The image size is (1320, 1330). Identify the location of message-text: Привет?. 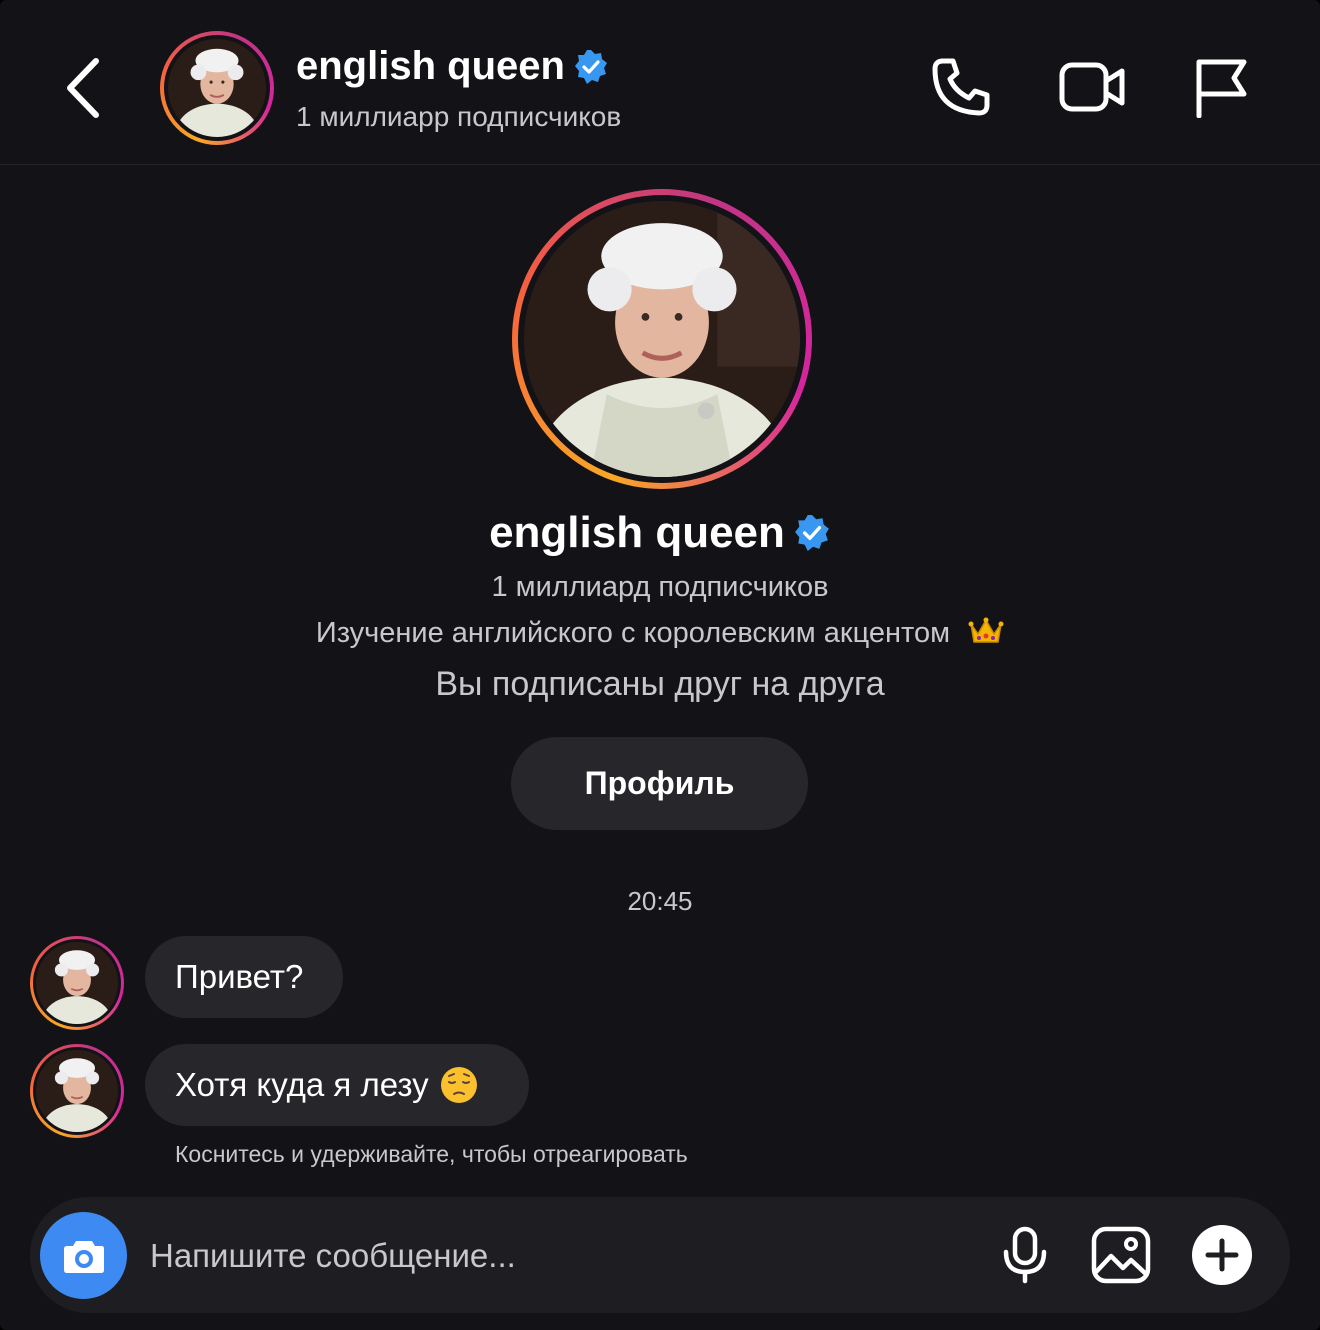
(239, 976).